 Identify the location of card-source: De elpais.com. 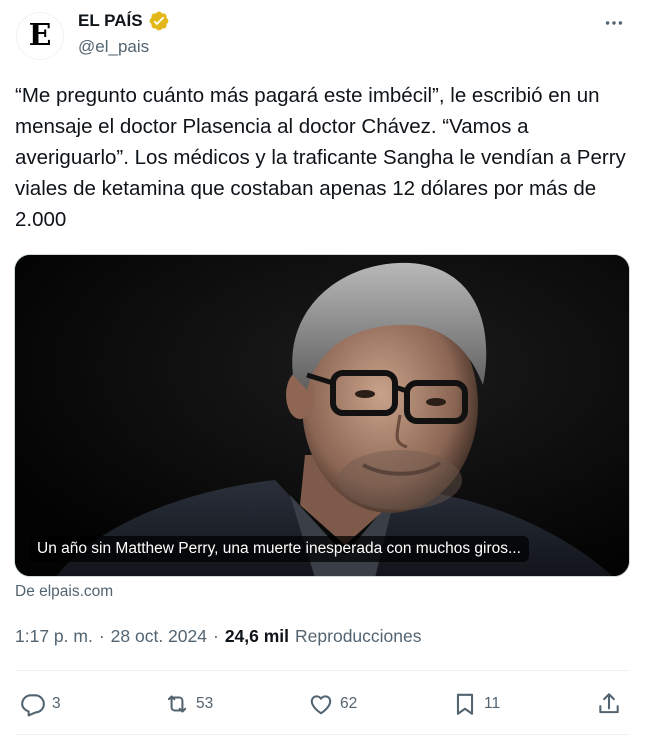
(64, 592).